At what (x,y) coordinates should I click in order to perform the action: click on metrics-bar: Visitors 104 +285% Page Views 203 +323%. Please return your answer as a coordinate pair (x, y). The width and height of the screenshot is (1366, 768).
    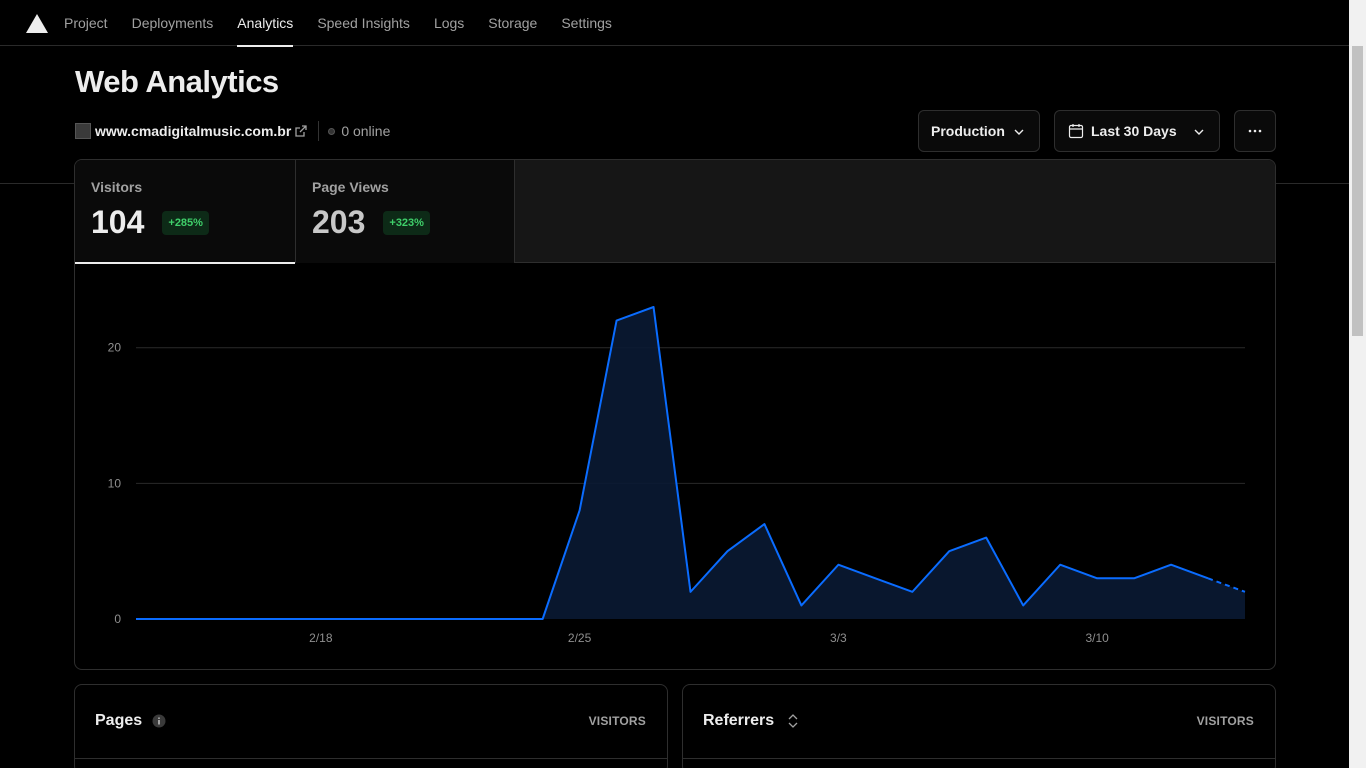
    Looking at the image, I should click on (675, 212).